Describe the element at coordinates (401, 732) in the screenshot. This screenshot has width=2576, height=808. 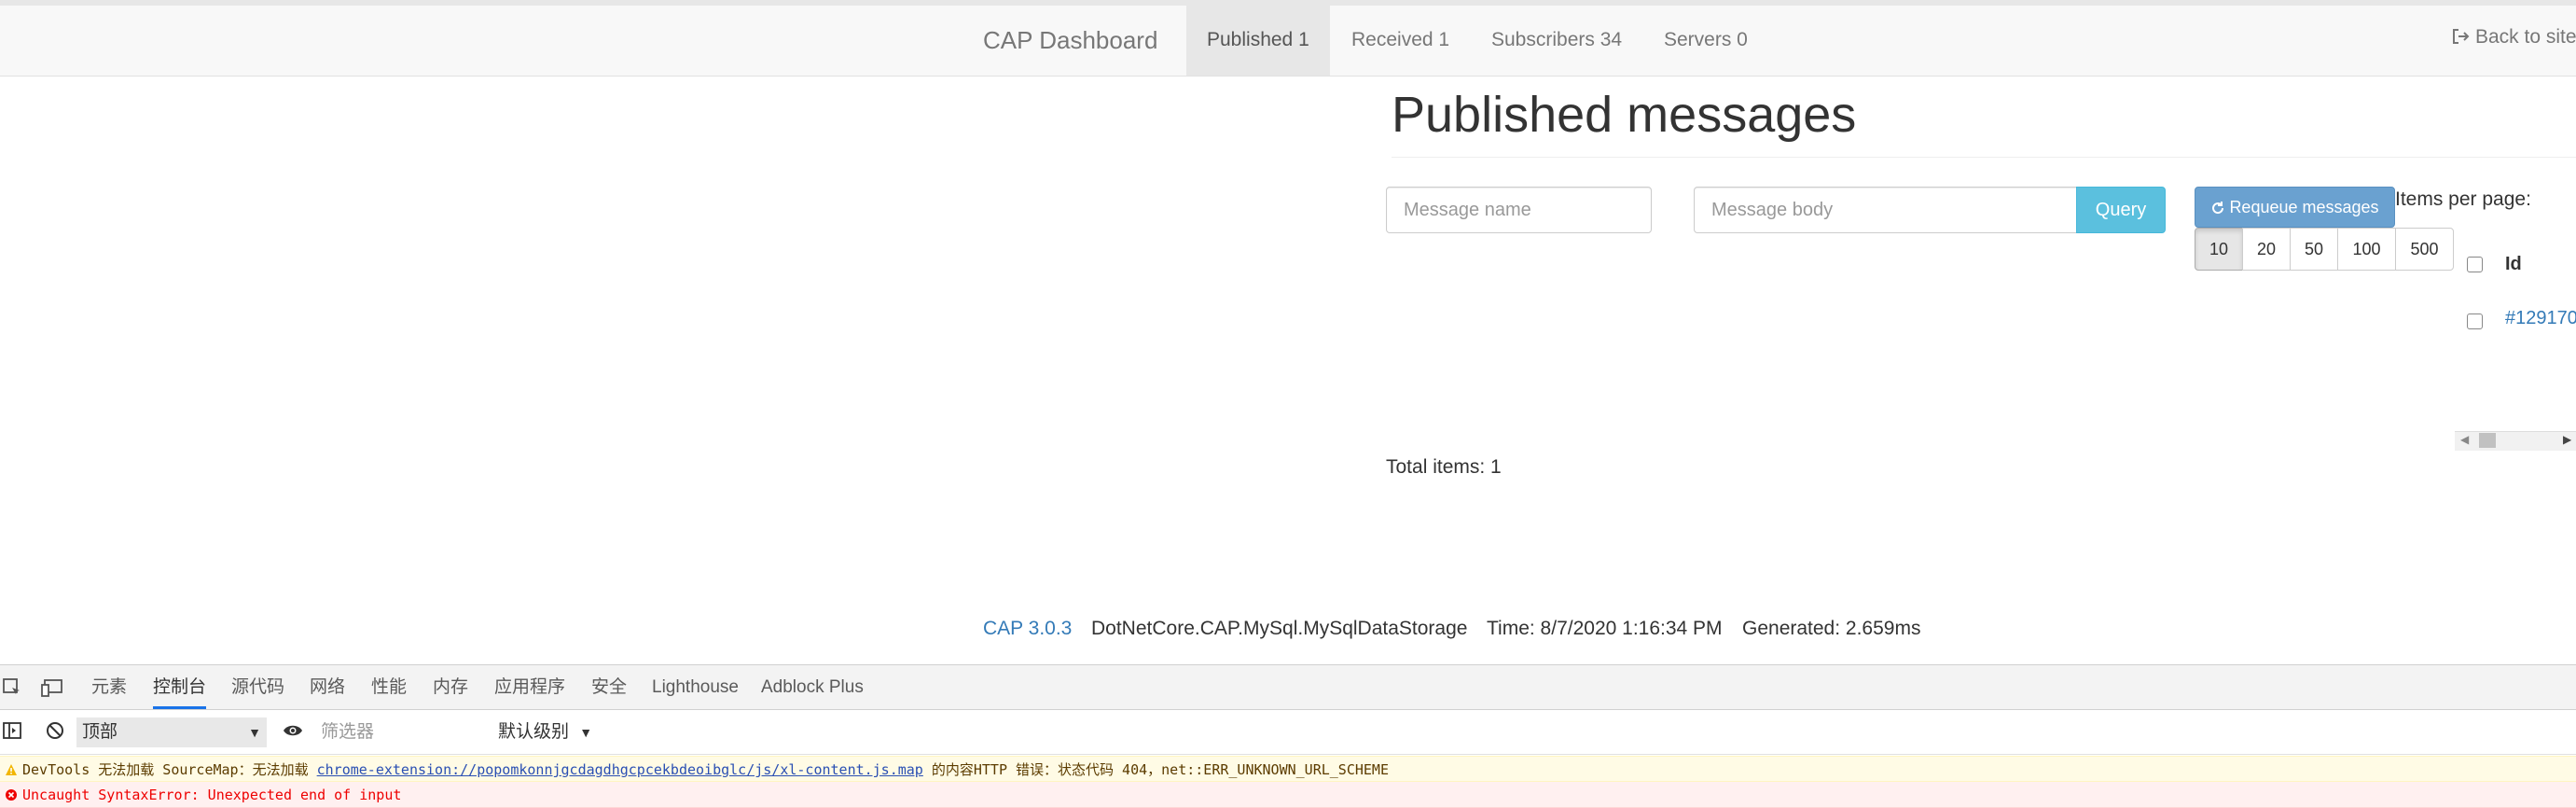
I see `console-filter-input: 筛选器` at that location.